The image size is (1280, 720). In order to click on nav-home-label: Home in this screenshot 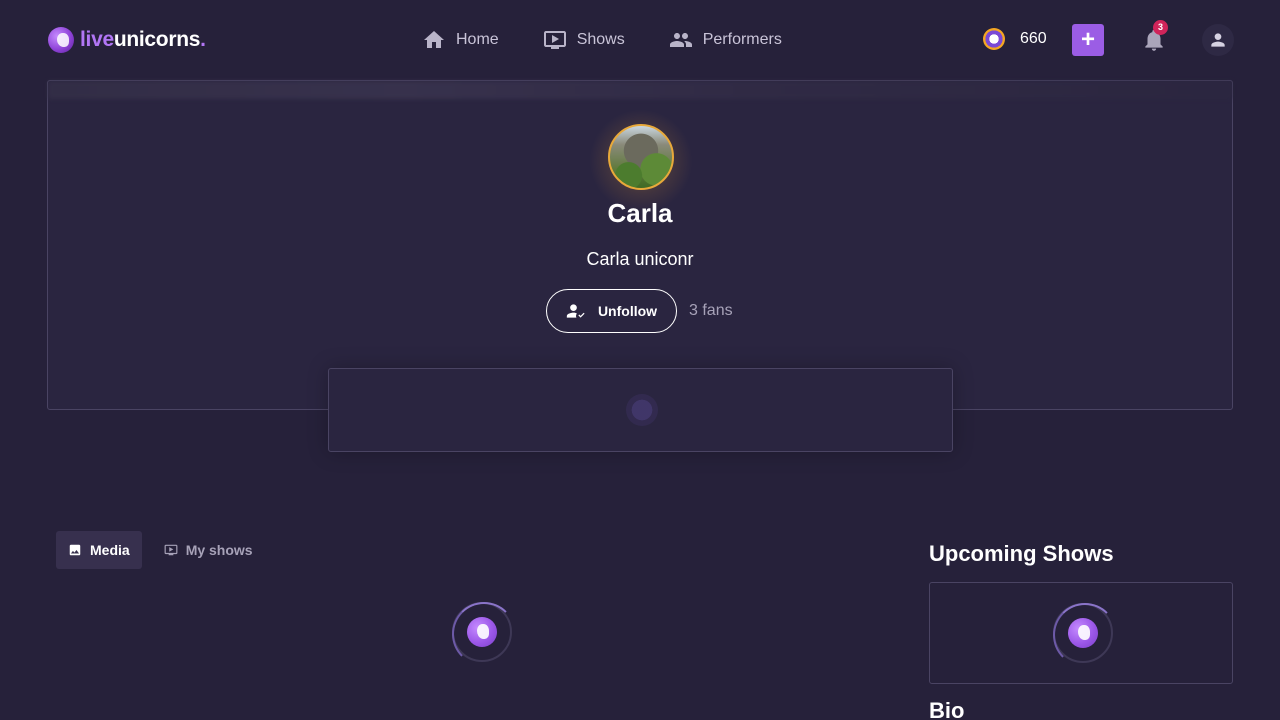, I will do `click(477, 39)`.